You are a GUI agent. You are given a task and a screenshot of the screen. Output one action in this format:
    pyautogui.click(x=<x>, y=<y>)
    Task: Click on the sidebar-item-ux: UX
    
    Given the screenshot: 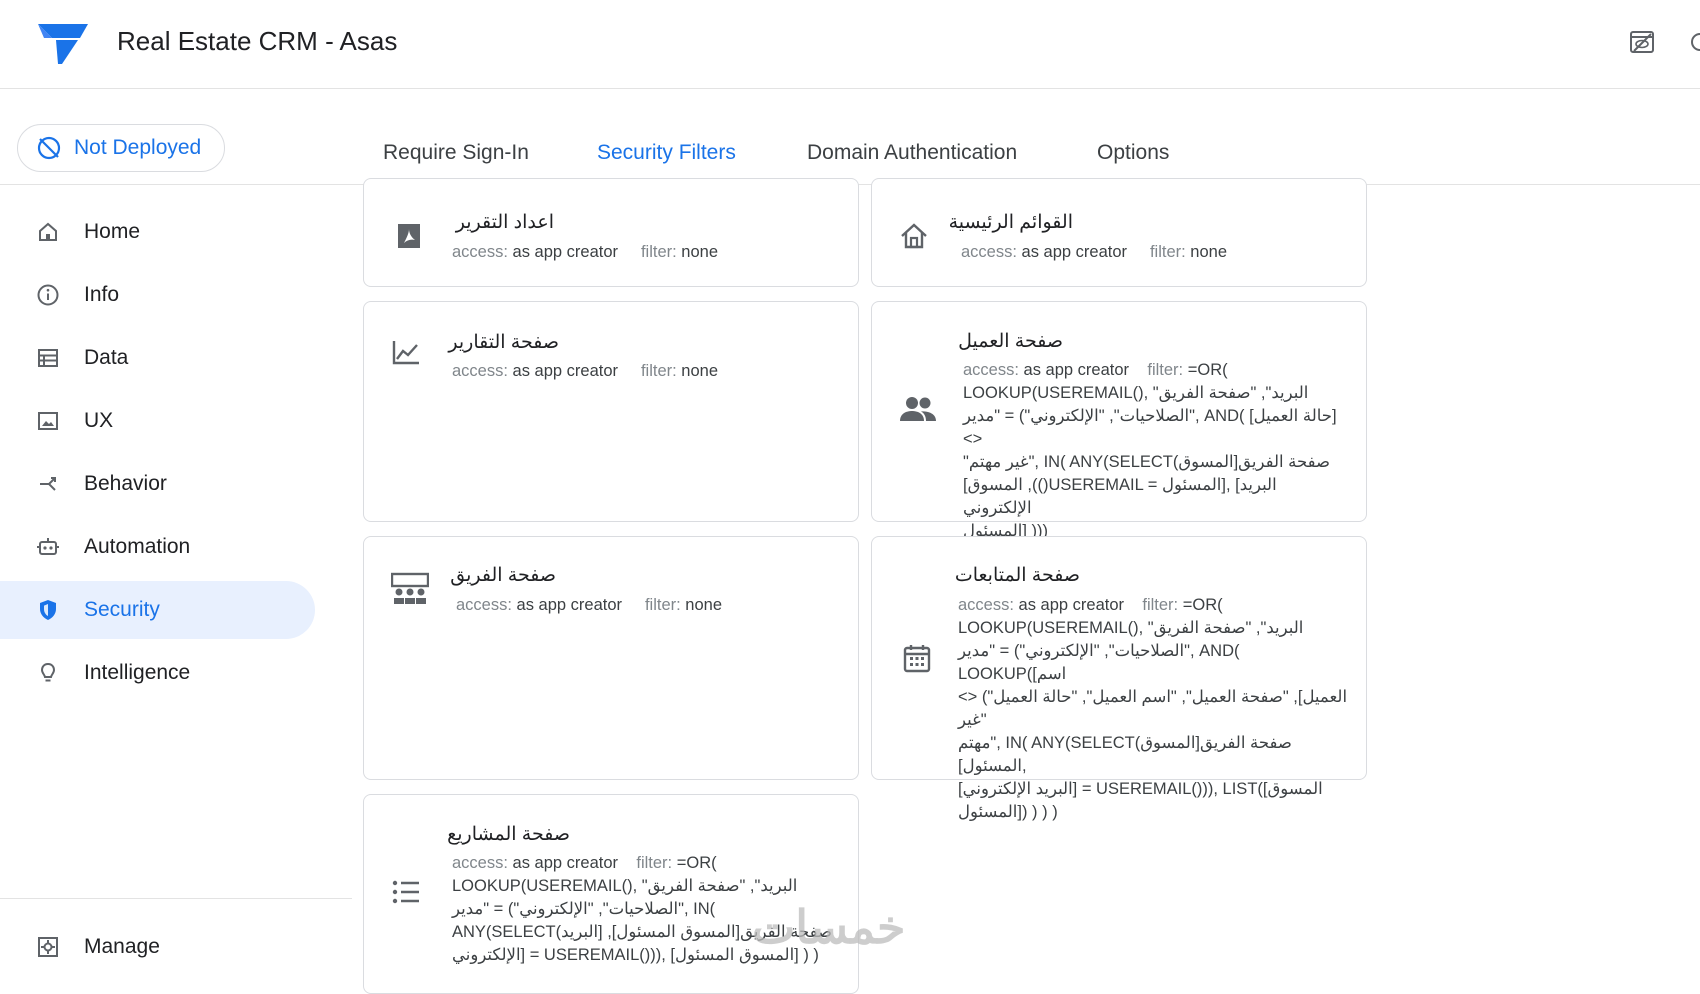 What is the action you would take?
    pyautogui.click(x=157, y=421)
    